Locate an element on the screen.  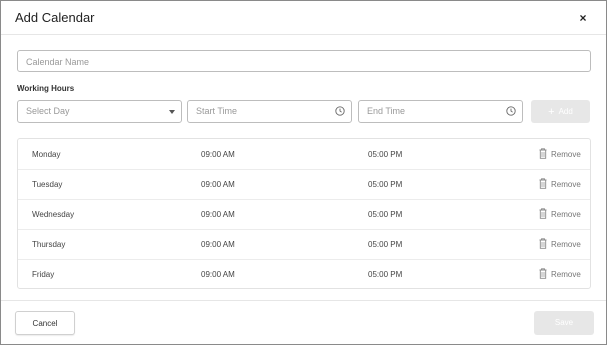
plus-icon: + is located at coordinates (551, 112).